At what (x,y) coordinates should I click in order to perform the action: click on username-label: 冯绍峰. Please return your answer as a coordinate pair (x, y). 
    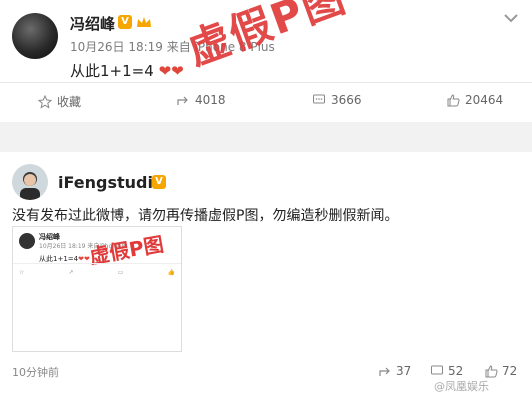
    Looking at the image, I should click on (93, 24).